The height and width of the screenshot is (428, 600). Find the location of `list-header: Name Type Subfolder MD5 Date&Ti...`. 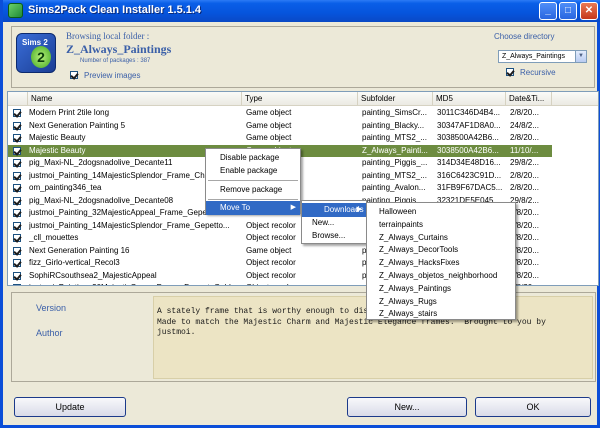

list-header: Name Type Subfolder MD5 Date&Ti... is located at coordinates (303, 99).